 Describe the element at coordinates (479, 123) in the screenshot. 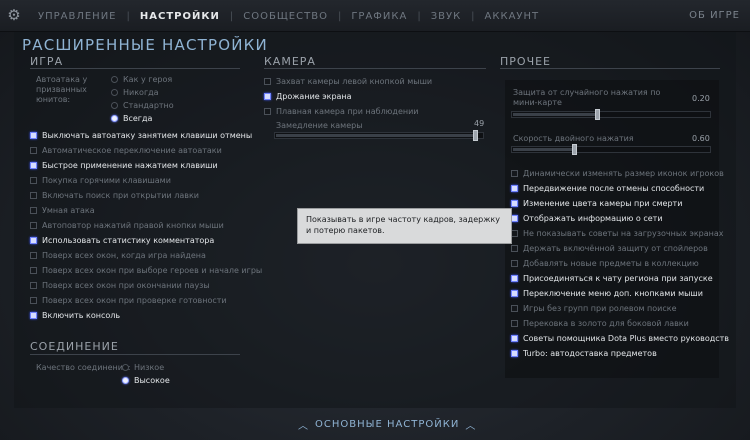

I see `camera-slowdown-value: 49` at that location.